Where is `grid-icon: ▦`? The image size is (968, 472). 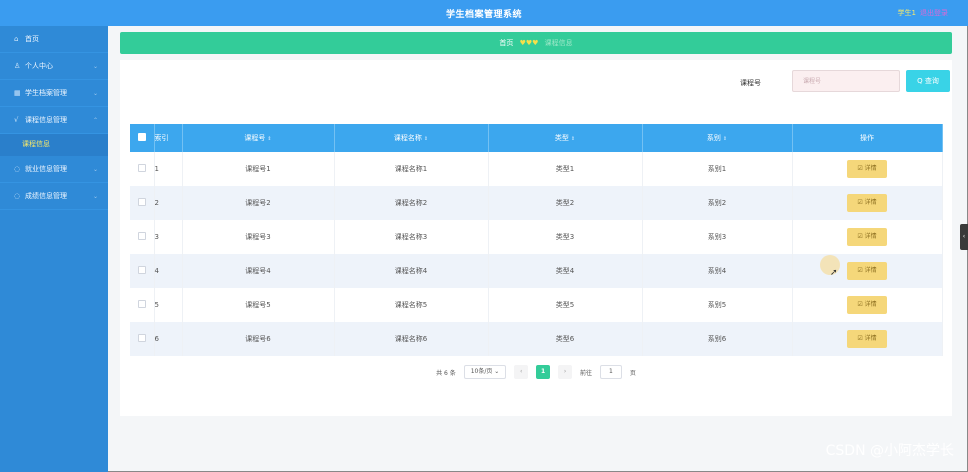
grid-icon: ▦ is located at coordinates (17, 93).